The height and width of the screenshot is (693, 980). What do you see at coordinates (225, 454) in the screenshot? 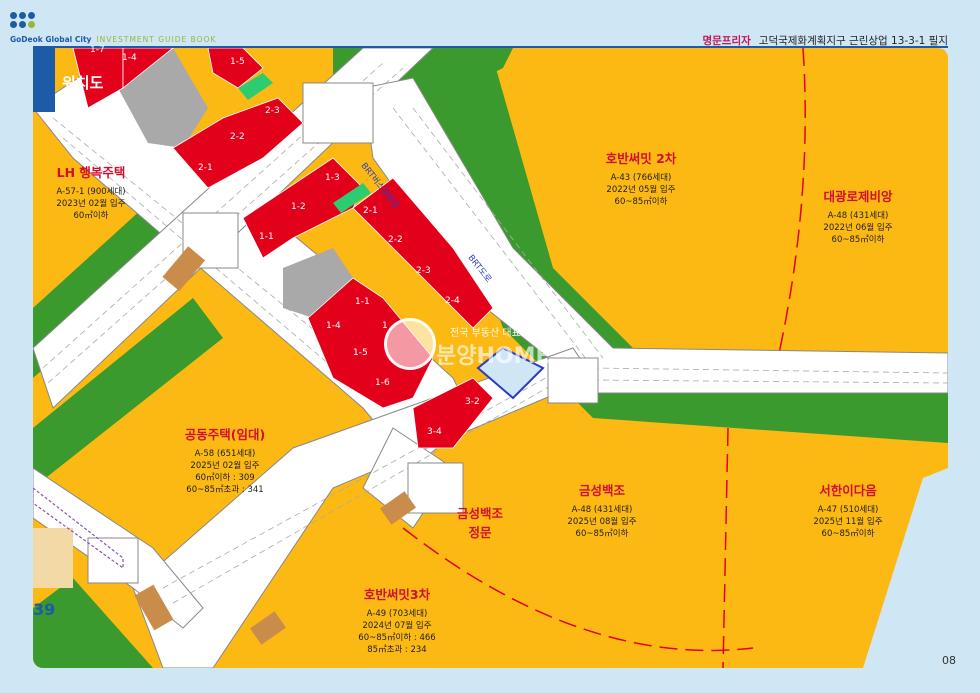
I see `complex-detail: A-58 (651세대)` at bounding box center [225, 454].